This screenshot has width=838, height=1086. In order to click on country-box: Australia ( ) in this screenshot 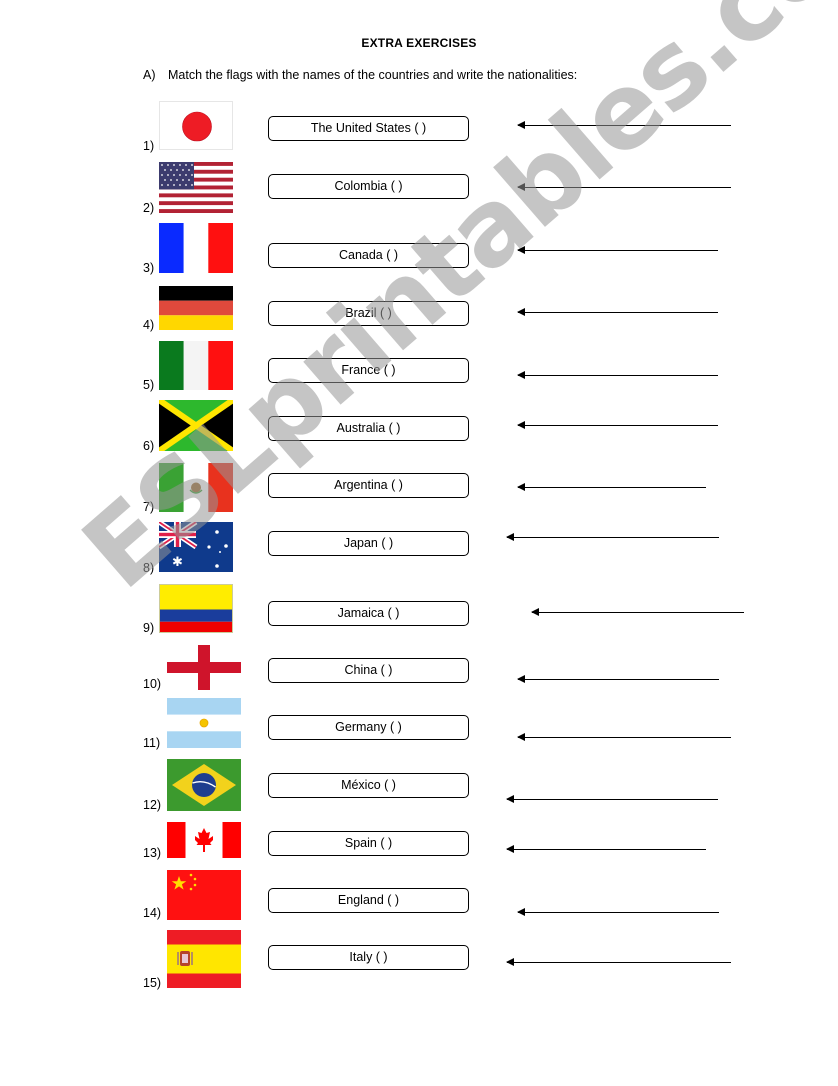, I will do `click(368, 428)`.